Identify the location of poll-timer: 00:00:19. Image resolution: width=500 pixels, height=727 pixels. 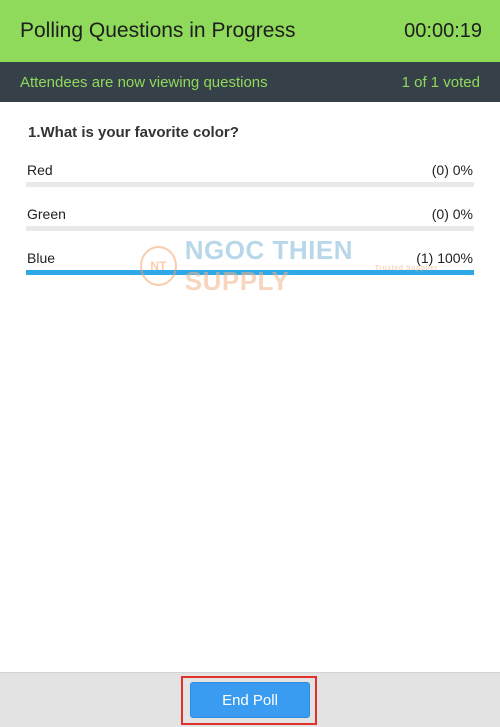
(443, 30).